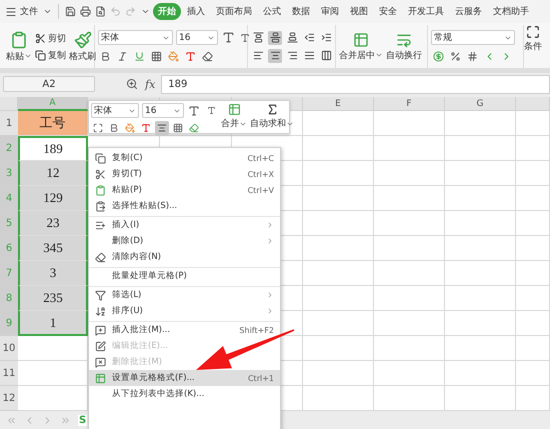  I want to click on edit-icon, so click(100, 346).